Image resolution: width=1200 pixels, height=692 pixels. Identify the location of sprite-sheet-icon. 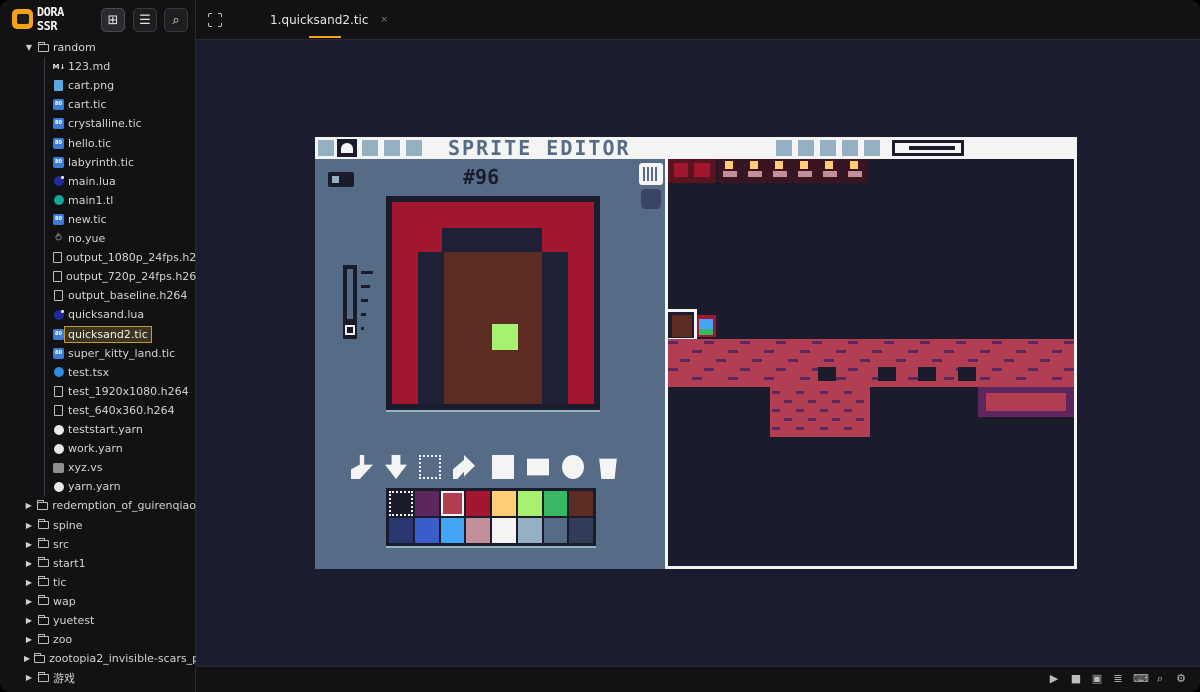
(651, 174).